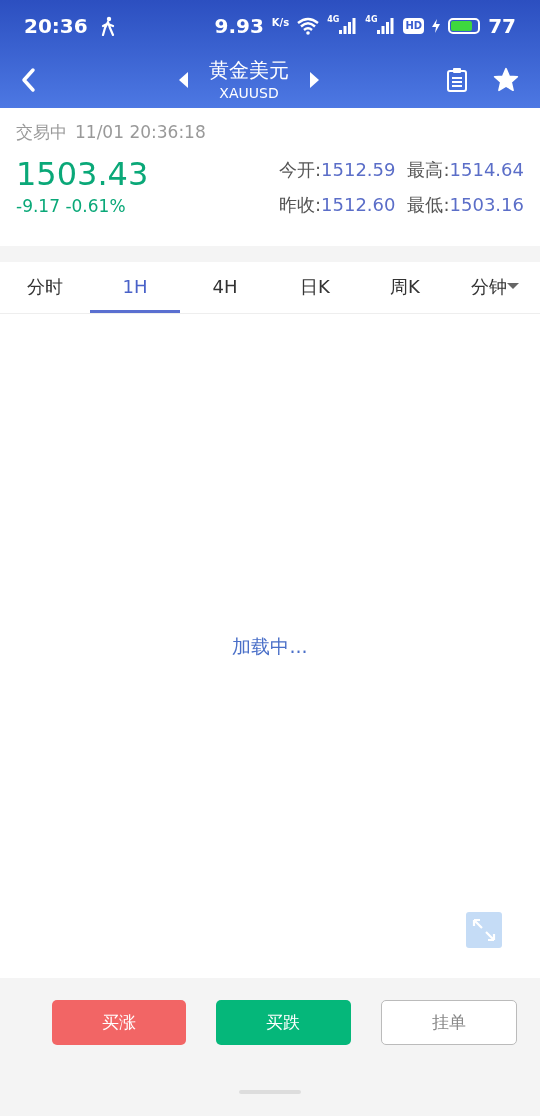 This screenshot has height=1116, width=540. What do you see at coordinates (315, 287) in the screenshot?
I see `timeframe-tab: 日K` at bounding box center [315, 287].